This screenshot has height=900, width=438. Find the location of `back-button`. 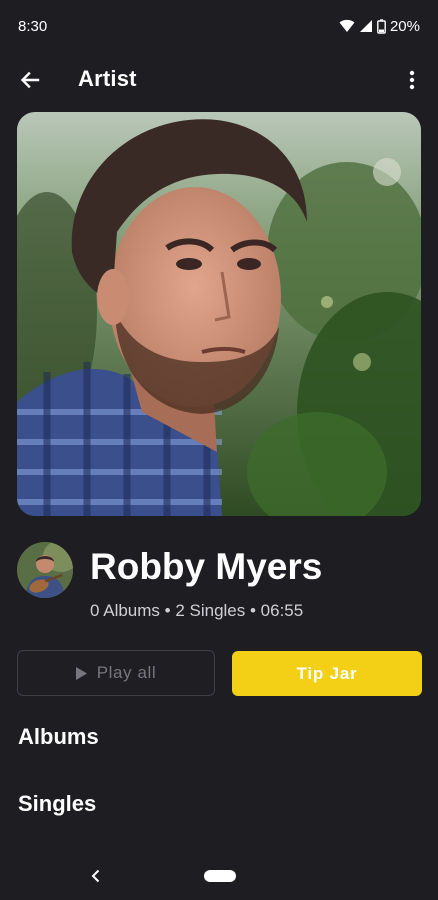

back-button is located at coordinates (30, 80).